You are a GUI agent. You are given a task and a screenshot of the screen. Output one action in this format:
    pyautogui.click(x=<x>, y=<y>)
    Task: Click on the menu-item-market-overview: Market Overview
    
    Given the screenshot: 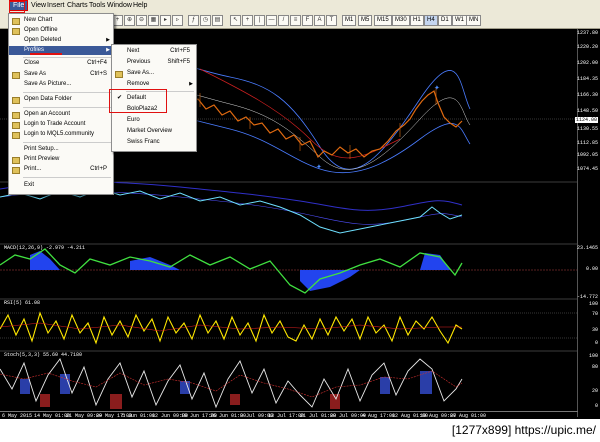 What is the action you would take?
    pyautogui.click(x=154, y=131)
    